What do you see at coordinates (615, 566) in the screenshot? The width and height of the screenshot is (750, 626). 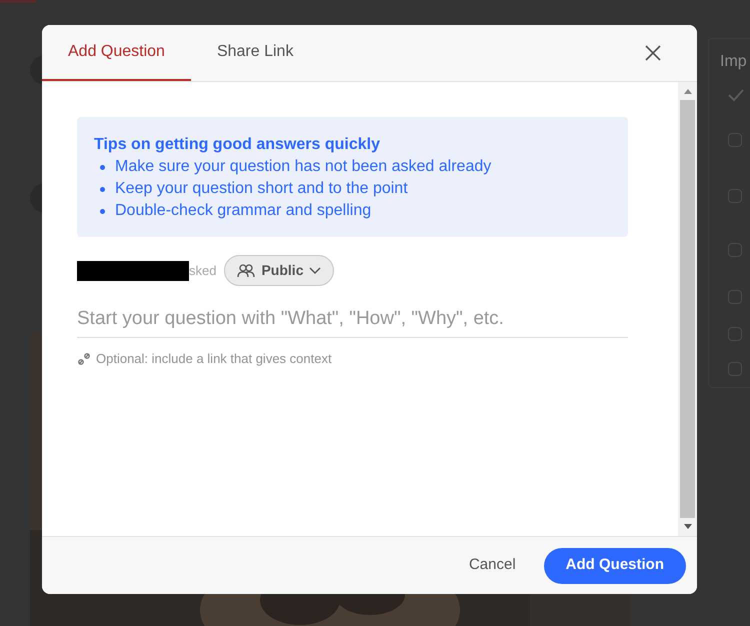 I see `add-question-button: Add Question` at bounding box center [615, 566].